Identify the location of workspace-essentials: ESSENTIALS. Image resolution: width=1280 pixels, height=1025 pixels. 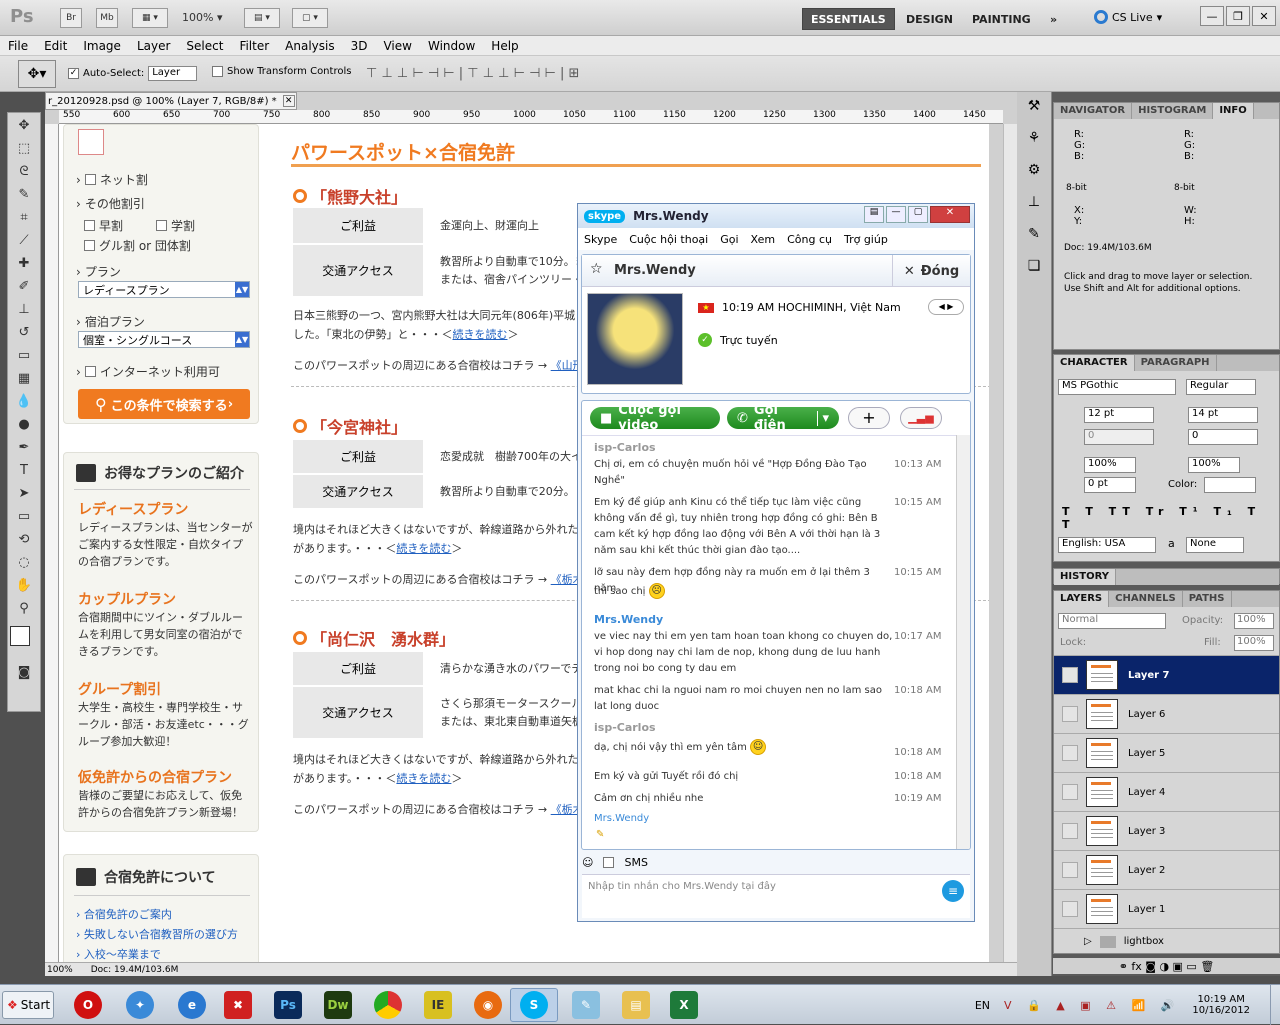
(848, 19).